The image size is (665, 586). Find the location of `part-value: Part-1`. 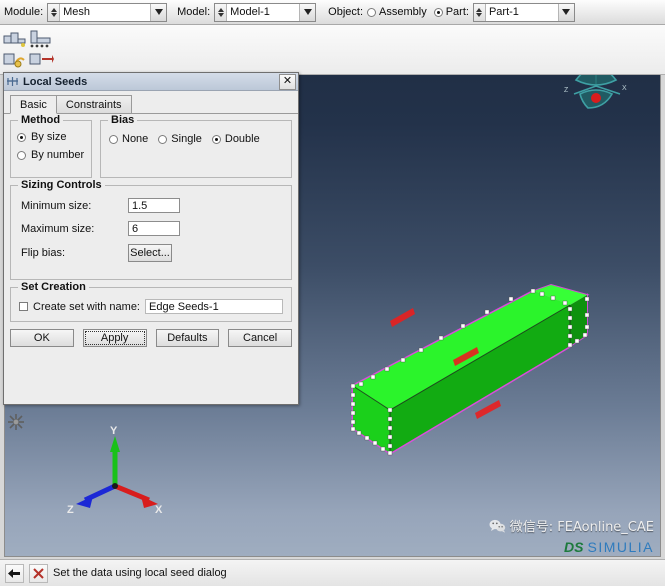

part-value: Part-1 is located at coordinates (521, 12).